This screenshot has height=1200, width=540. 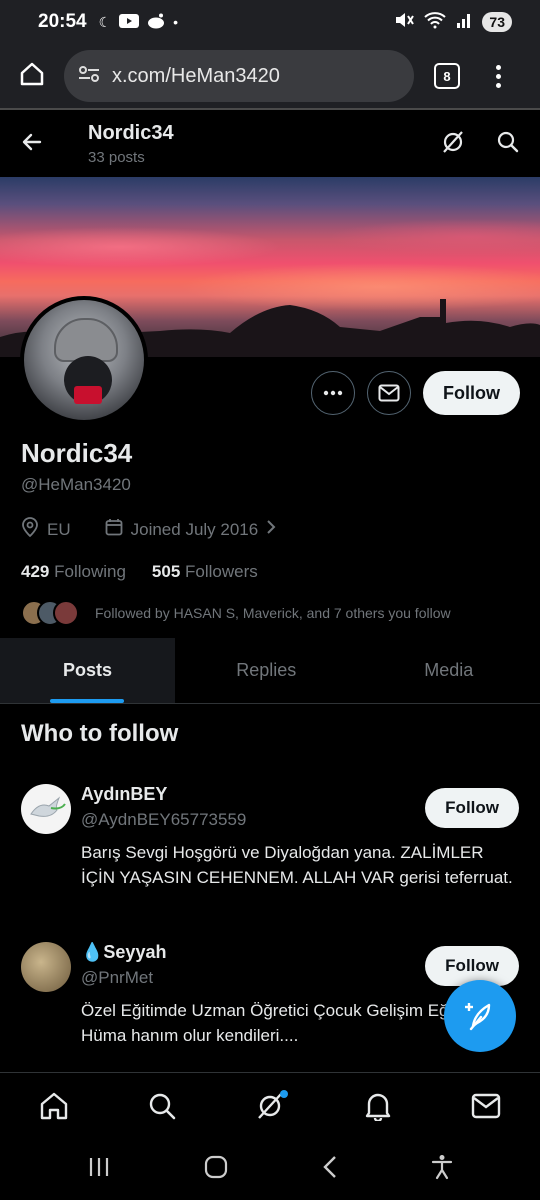 What do you see at coordinates (100, 733) in the screenshot?
I see `who-to-follow-title: Who to follow` at bounding box center [100, 733].